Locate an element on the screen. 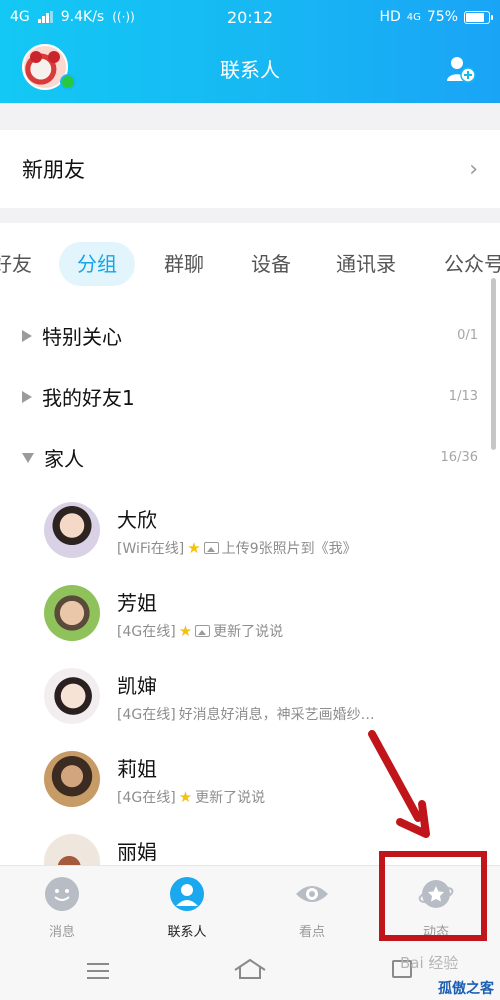 The width and height of the screenshot is (500, 1000). battery-percent: 75% is located at coordinates (442, 17).